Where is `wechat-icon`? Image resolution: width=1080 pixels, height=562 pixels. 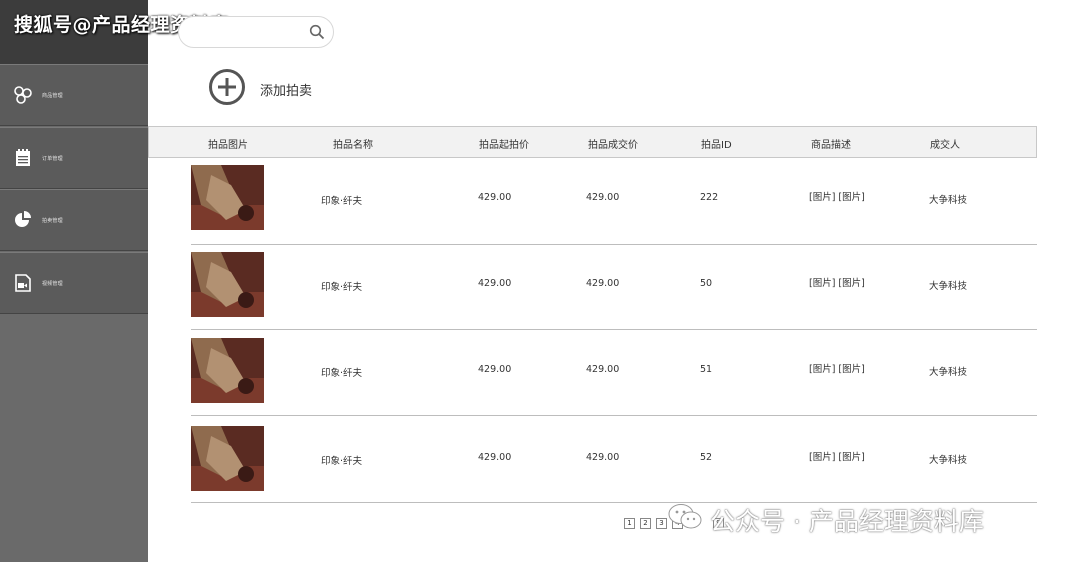
wechat-icon is located at coordinates (685, 520).